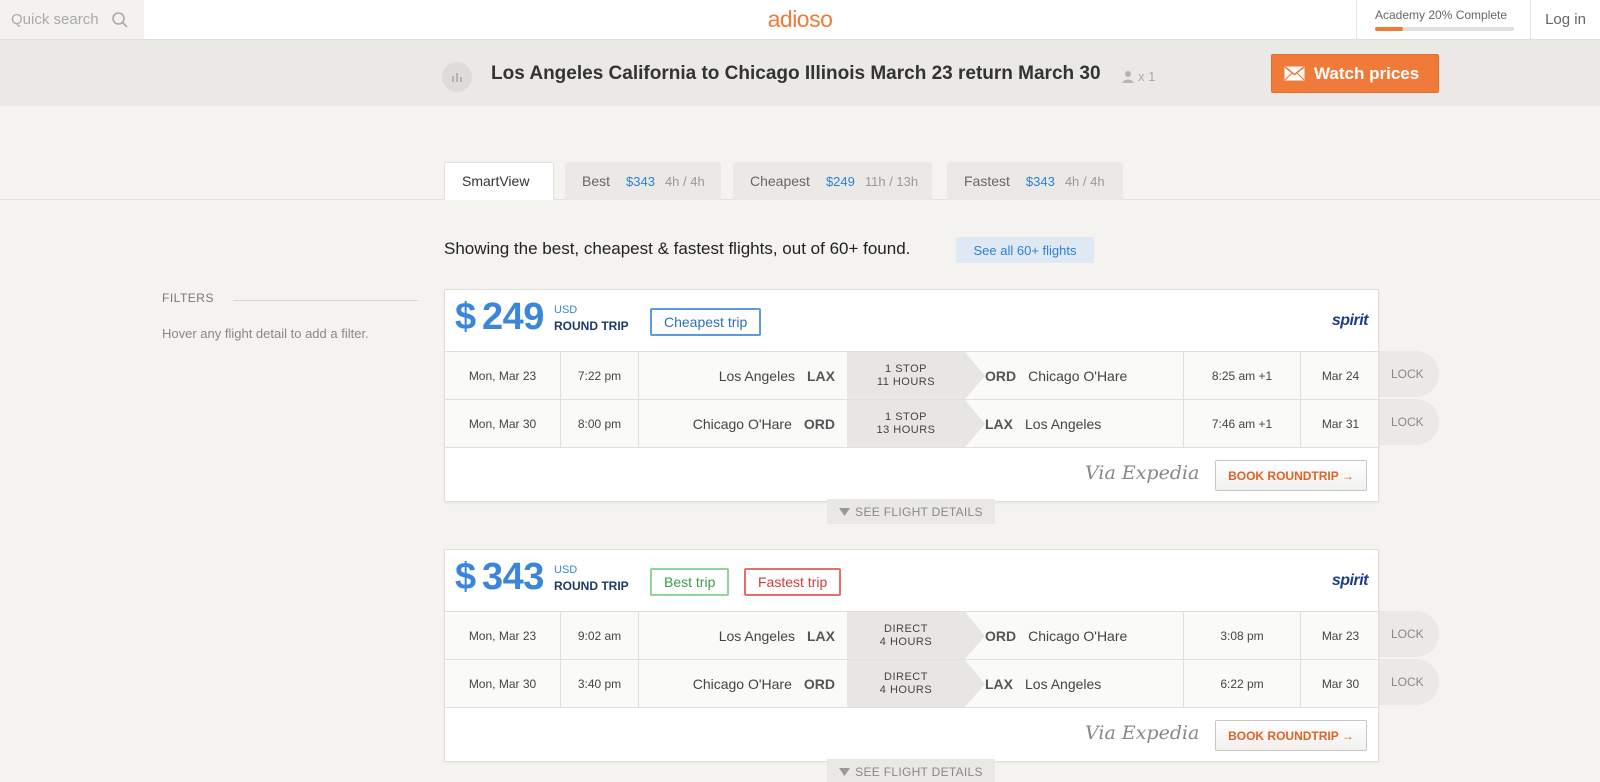 Image resolution: width=1600 pixels, height=782 pixels. I want to click on watch-prices-button: Watch prices, so click(1355, 73).